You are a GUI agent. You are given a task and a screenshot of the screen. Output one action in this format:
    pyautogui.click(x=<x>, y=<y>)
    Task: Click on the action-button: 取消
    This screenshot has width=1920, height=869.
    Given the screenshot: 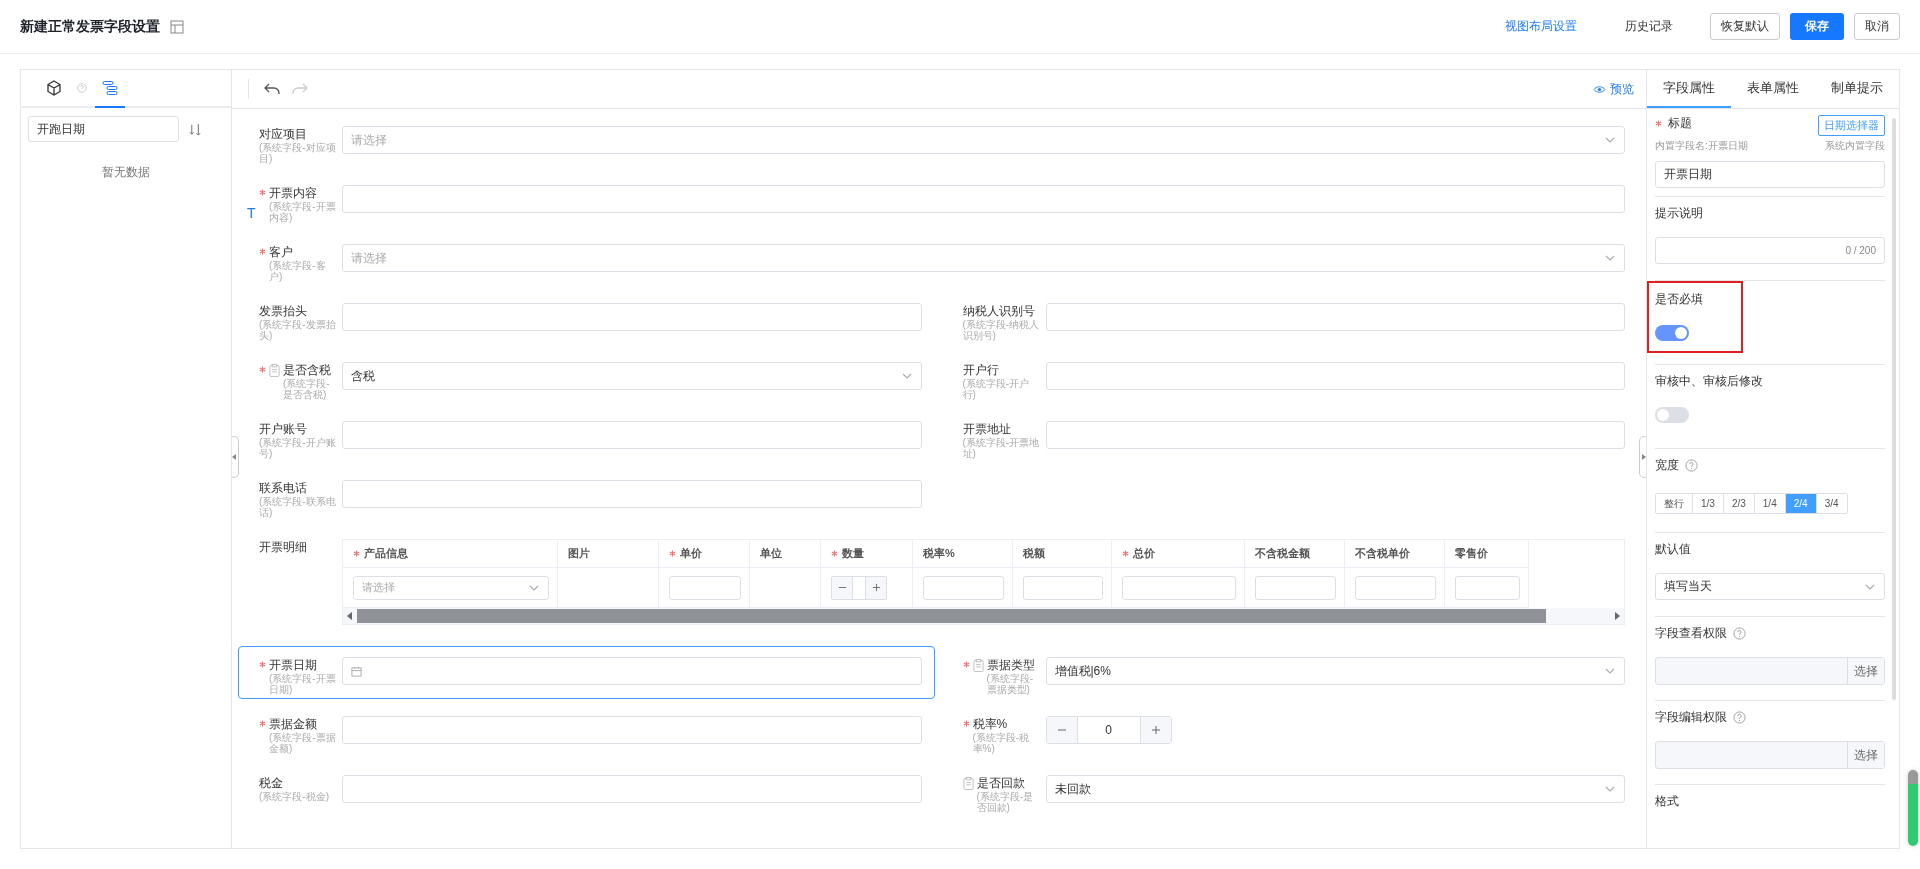 What is the action you would take?
    pyautogui.click(x=1877, y=26)
    